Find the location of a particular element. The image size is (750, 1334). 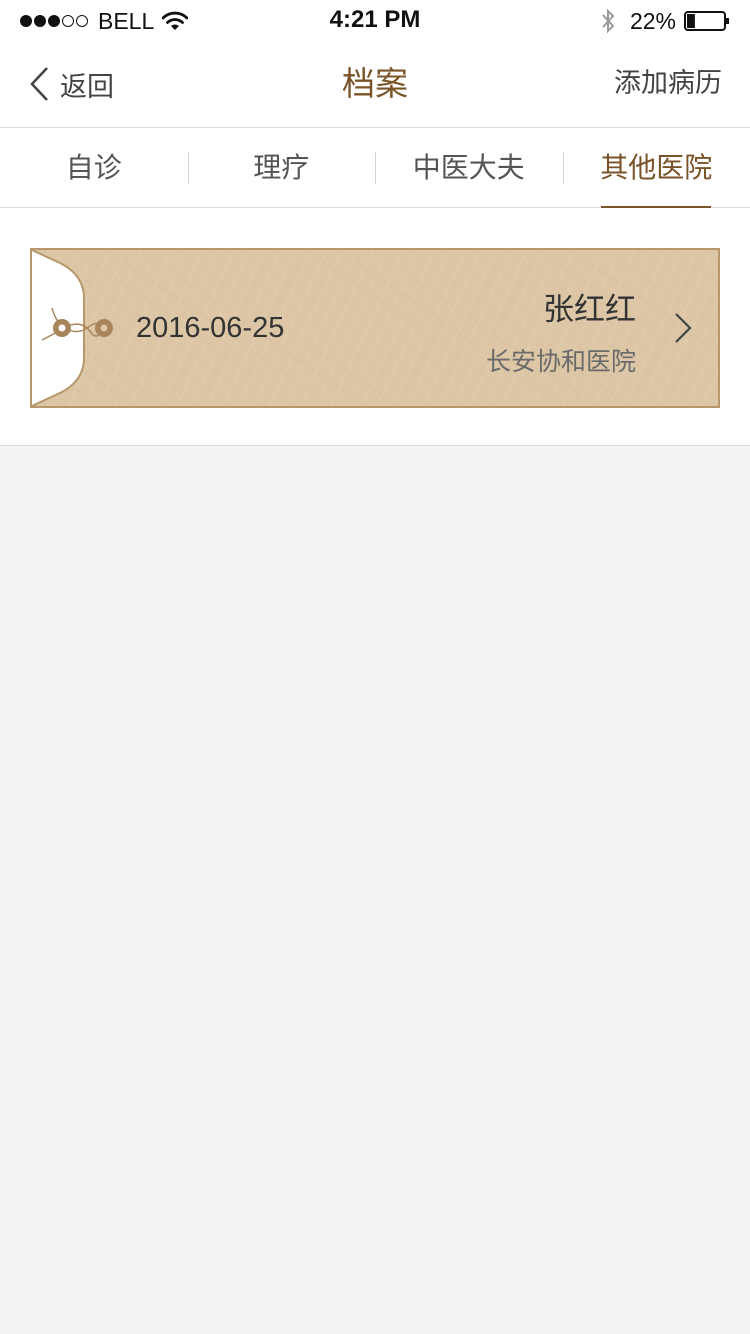

chevron-left-icon is located at coordinates (39, 84).